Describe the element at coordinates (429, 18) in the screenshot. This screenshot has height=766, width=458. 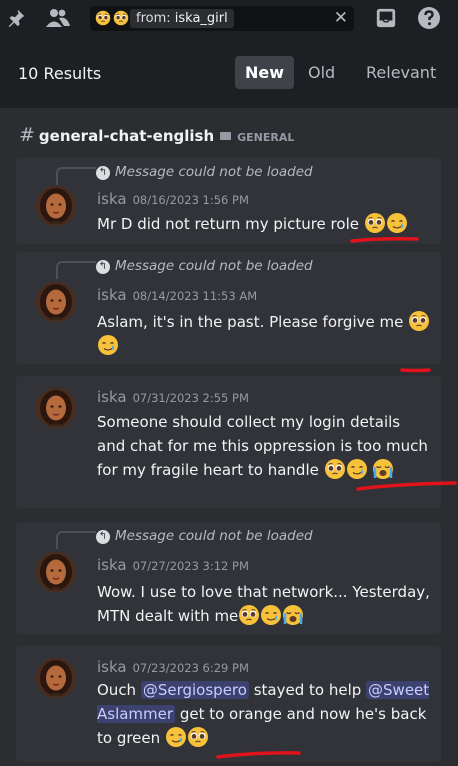
I see `help-icon` at that location.